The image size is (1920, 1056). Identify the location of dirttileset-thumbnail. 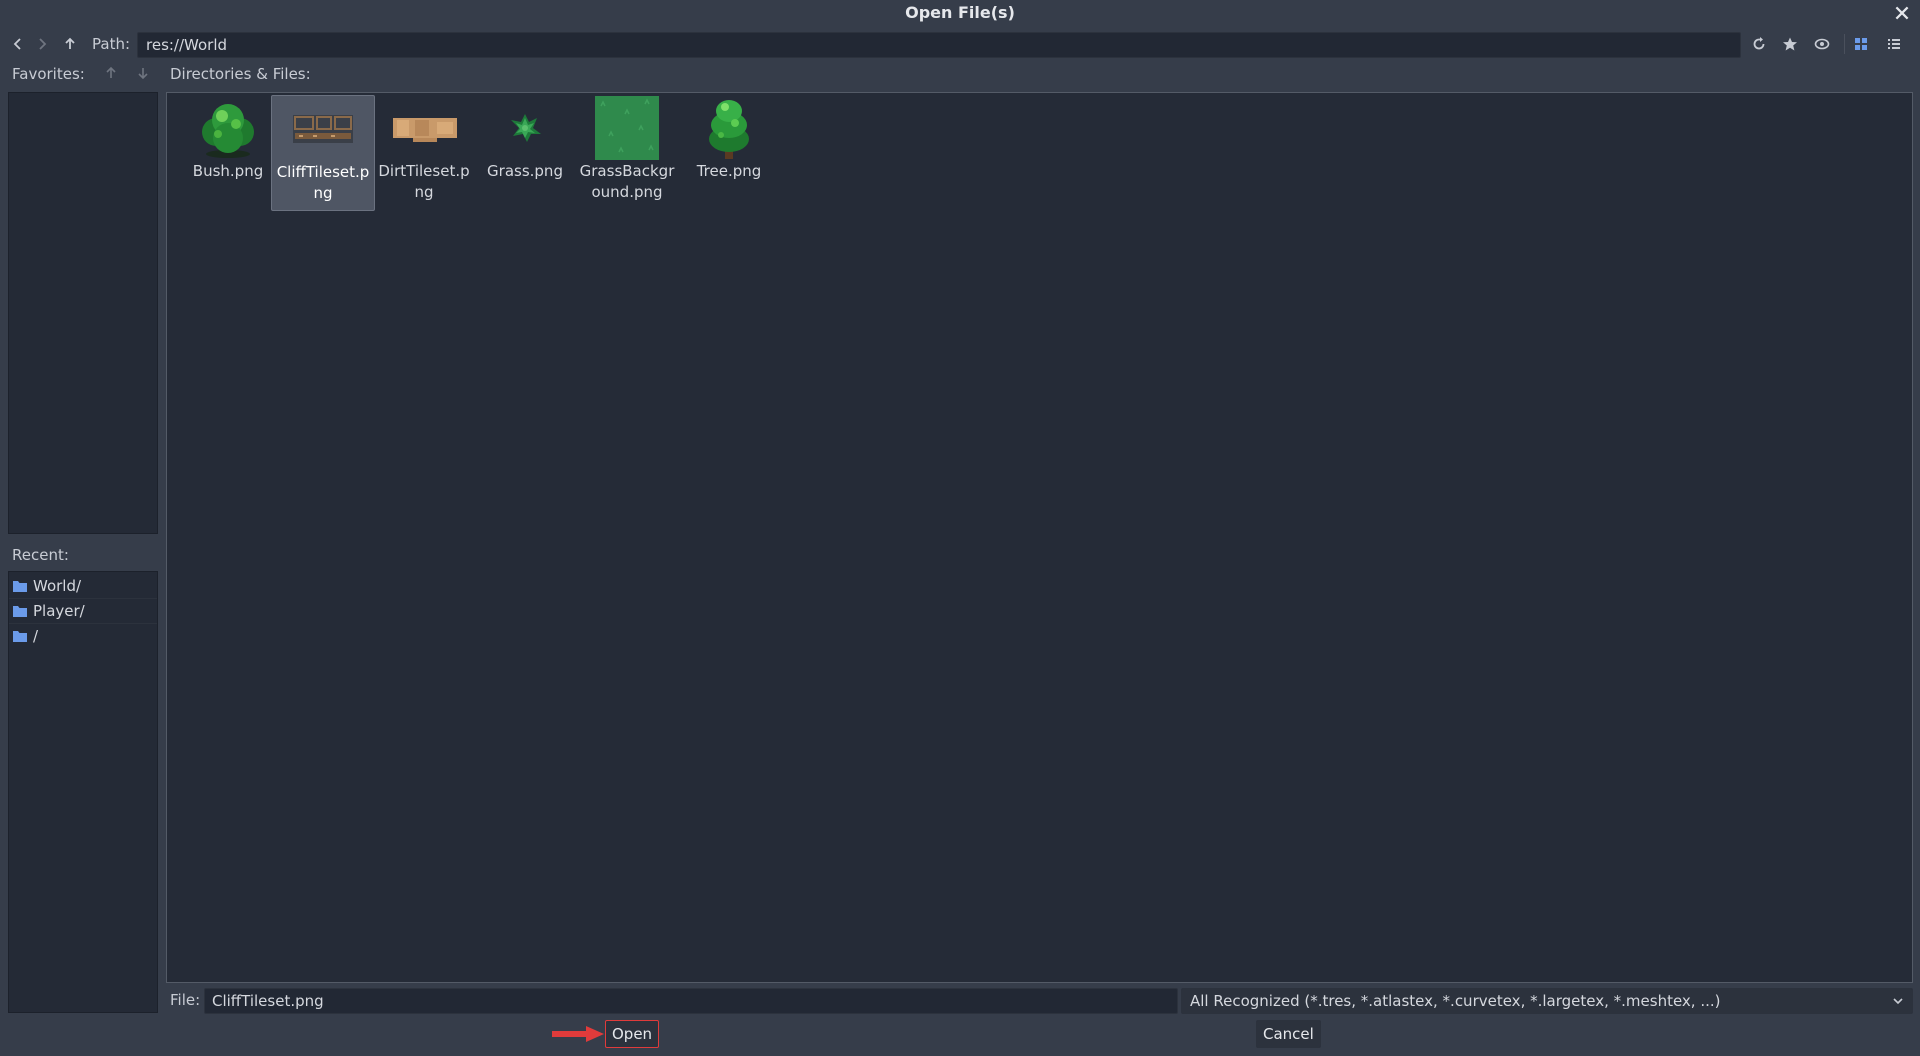
(424, 128).